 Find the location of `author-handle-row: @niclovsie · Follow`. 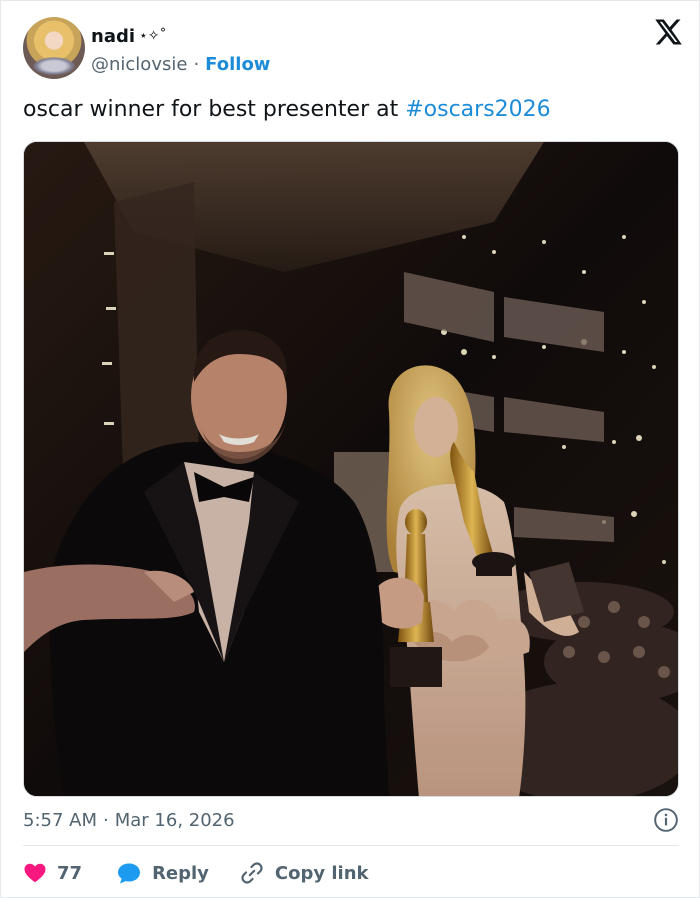

author-handle-row: @niclovsie · Follow is located at coordinates (180, 64).